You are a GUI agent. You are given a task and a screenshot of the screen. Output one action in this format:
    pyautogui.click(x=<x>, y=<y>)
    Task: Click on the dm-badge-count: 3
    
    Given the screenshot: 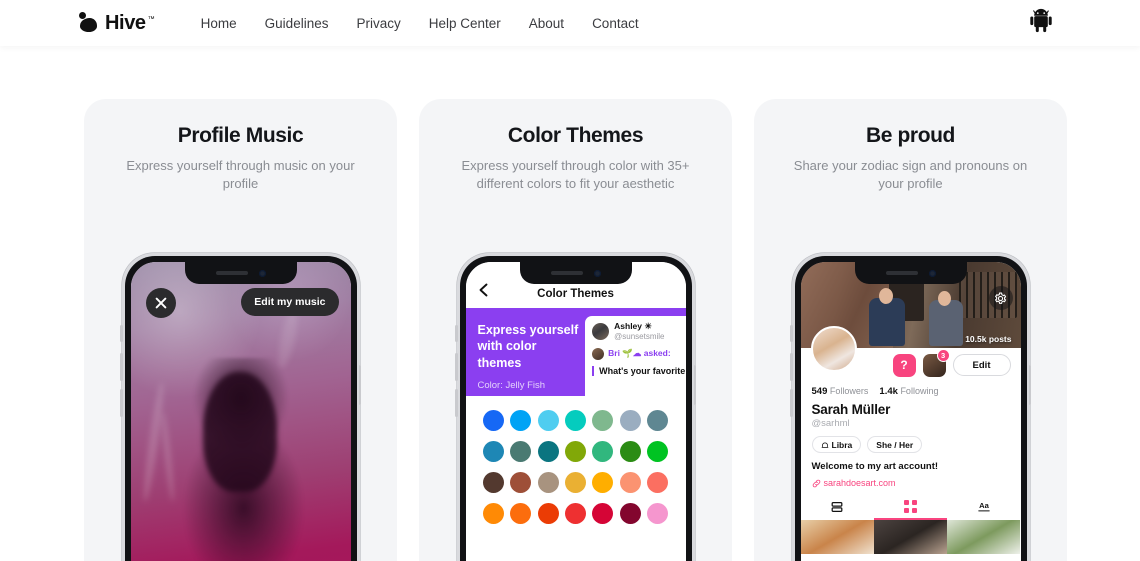 What is the action you would take?
    pyautogui.click(x=943, y=355)
    